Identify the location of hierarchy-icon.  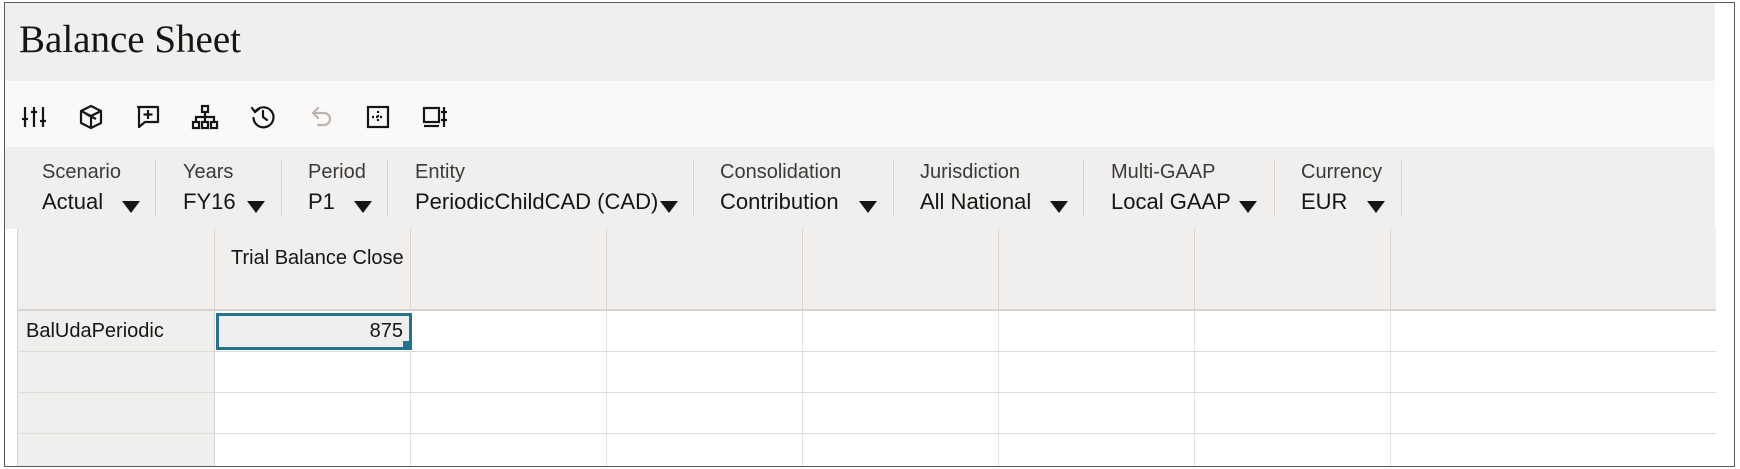
(205, 117).